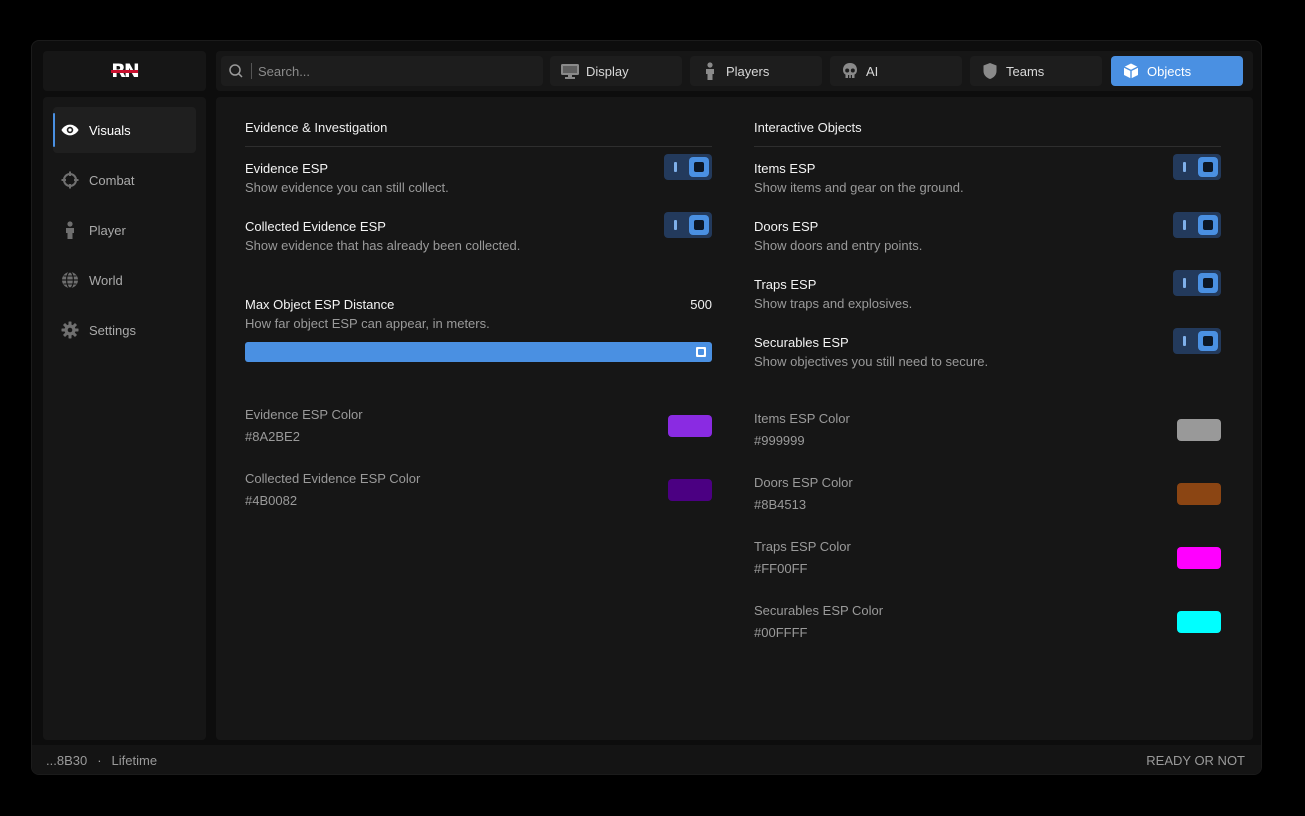 The width and height of the screenshot is (1305, 816). I want to click on securables-esp-toggle, so click(1197, 341).